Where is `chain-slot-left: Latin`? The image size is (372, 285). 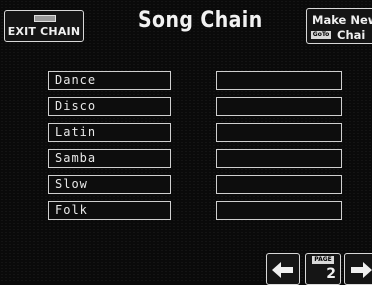
chain-slot-left: Latin is located at coordinates (109, 132).